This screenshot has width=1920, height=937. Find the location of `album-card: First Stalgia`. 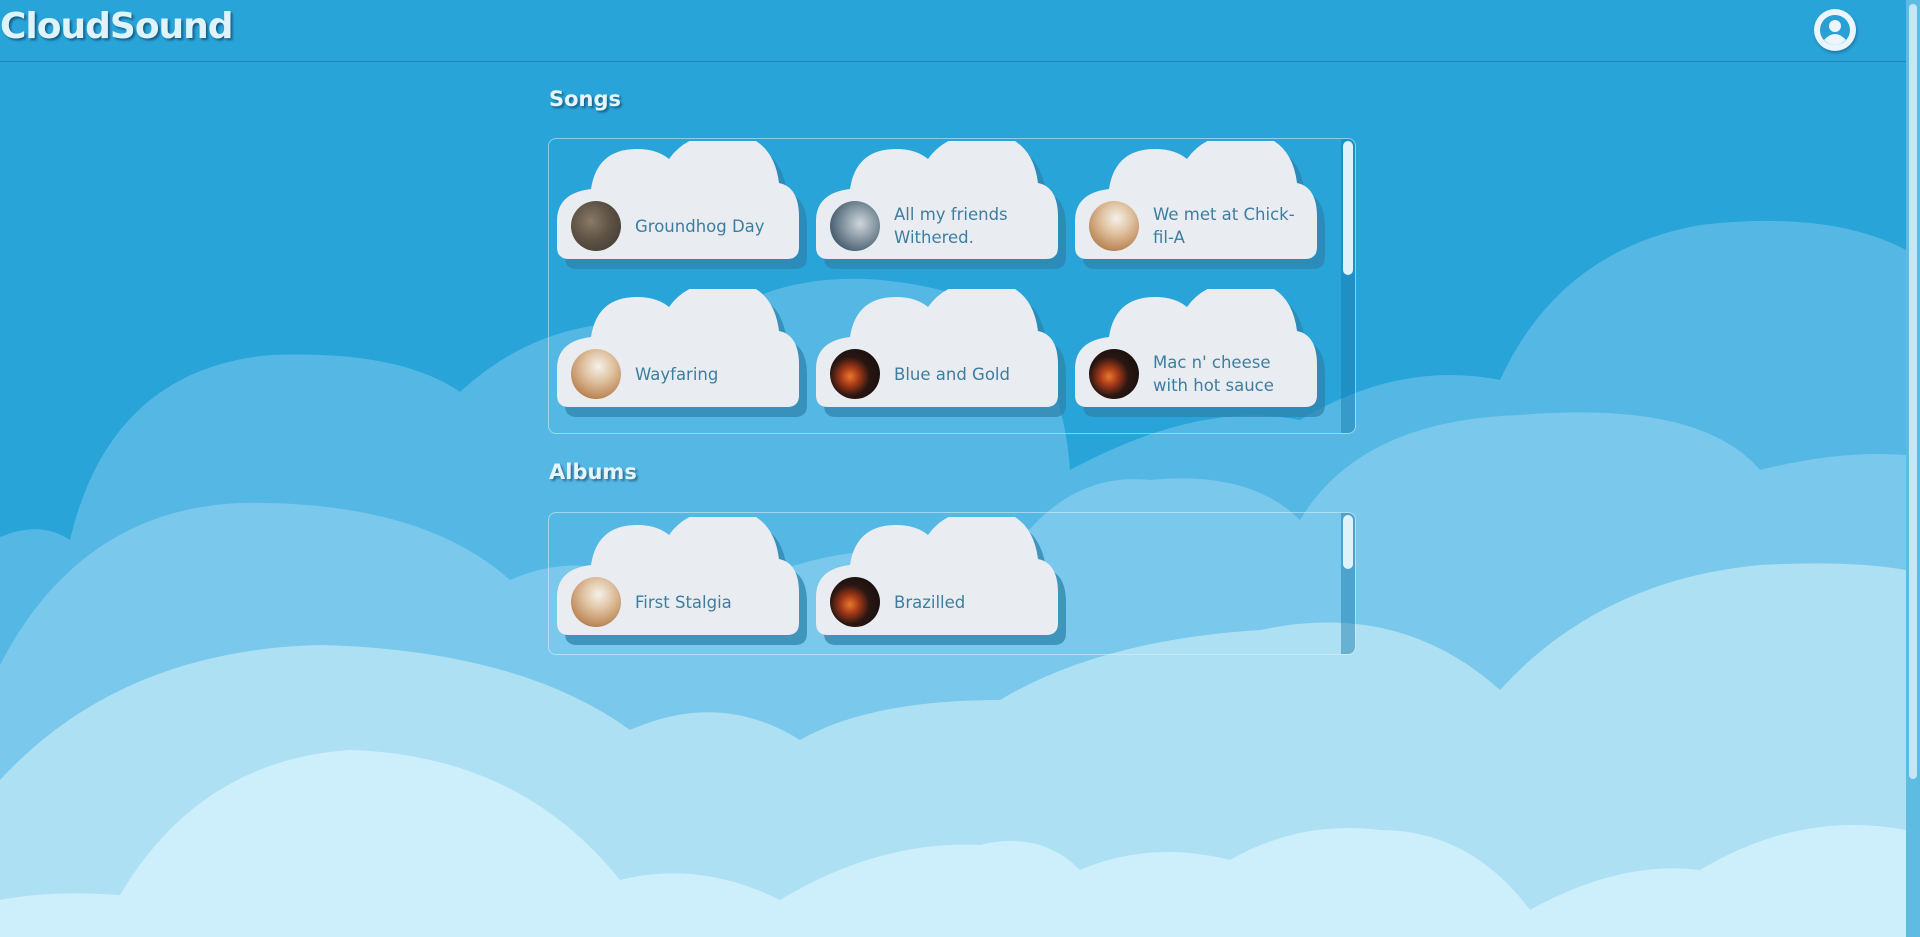

album-card: First Stalgia is located at coordinates (682, 583).